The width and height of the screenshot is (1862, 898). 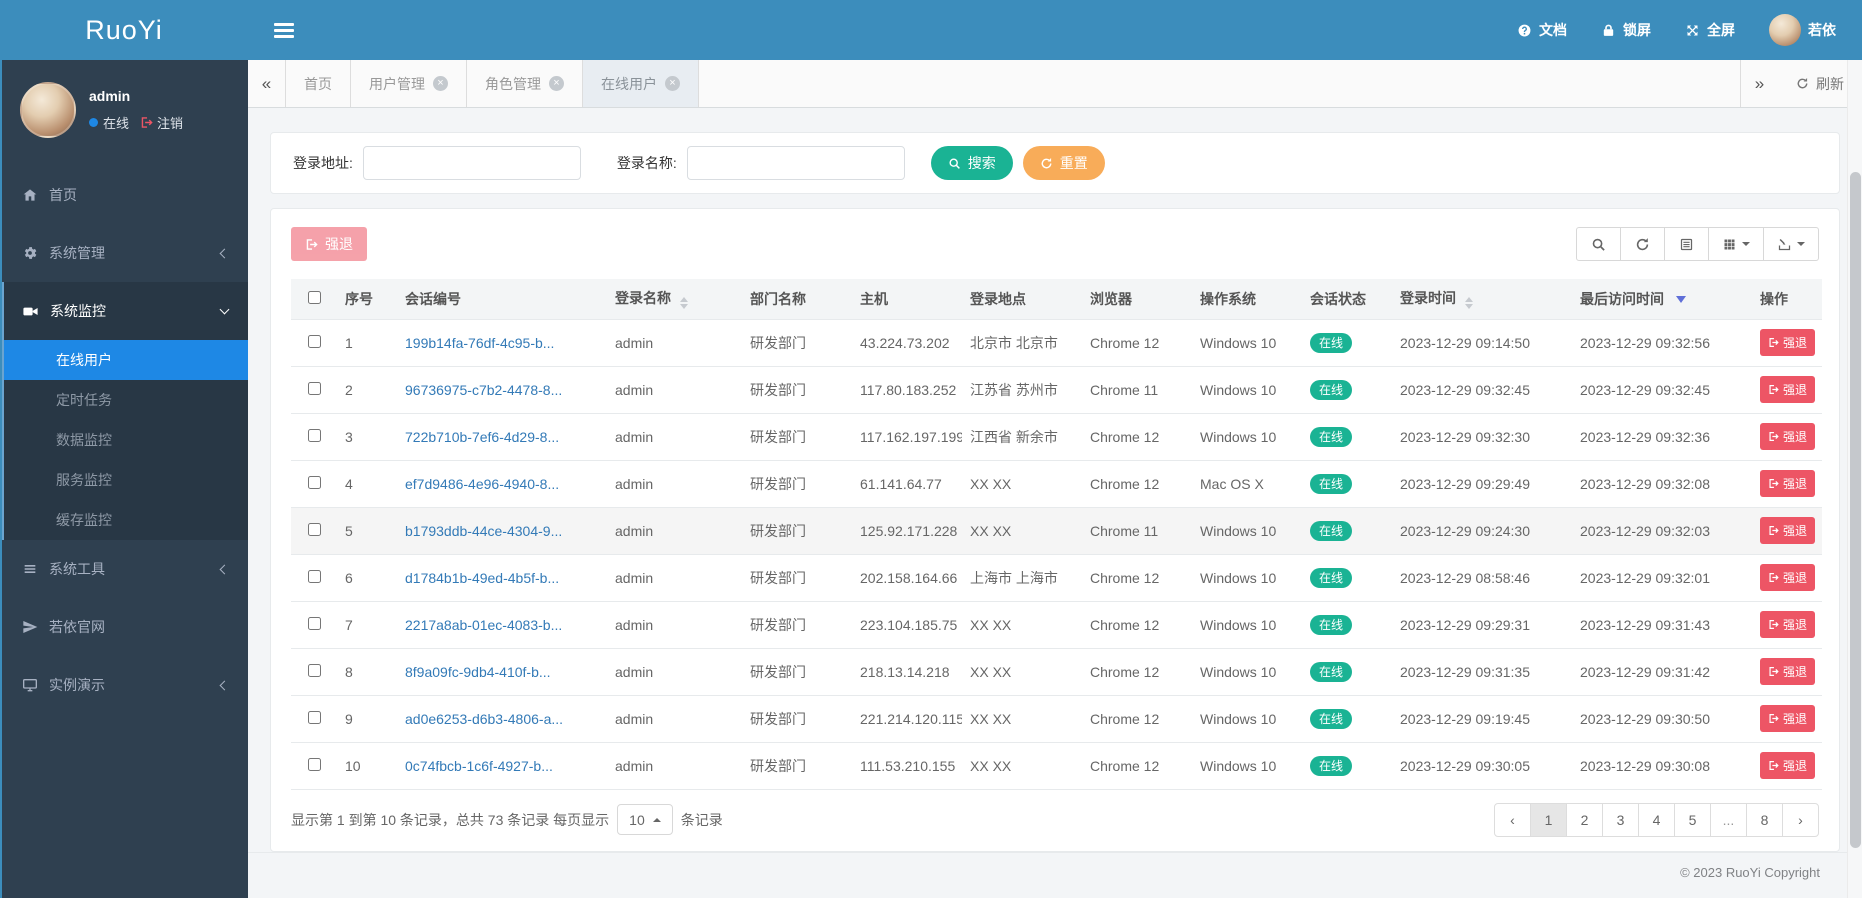 I want to click on page-prev-button: ‹, so click(x=1512, y=819).